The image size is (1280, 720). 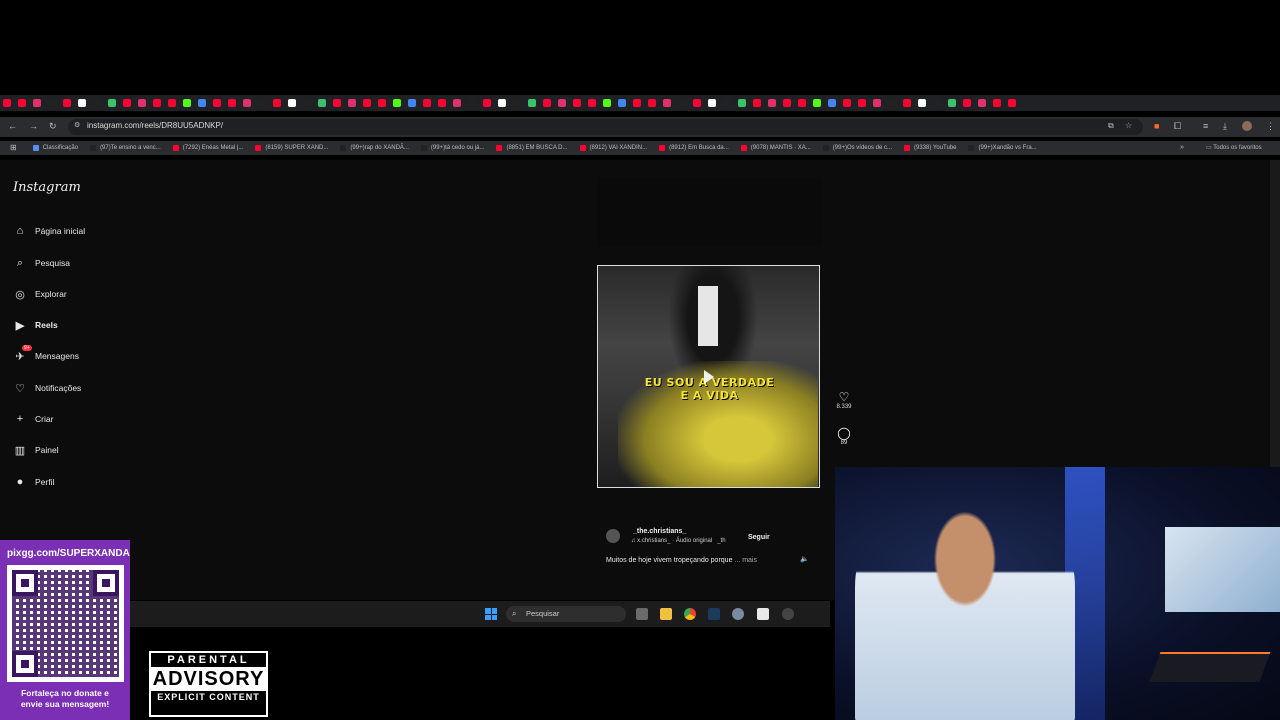 I want to click on install-icon: ⧉, so click(x=1111, y=126).